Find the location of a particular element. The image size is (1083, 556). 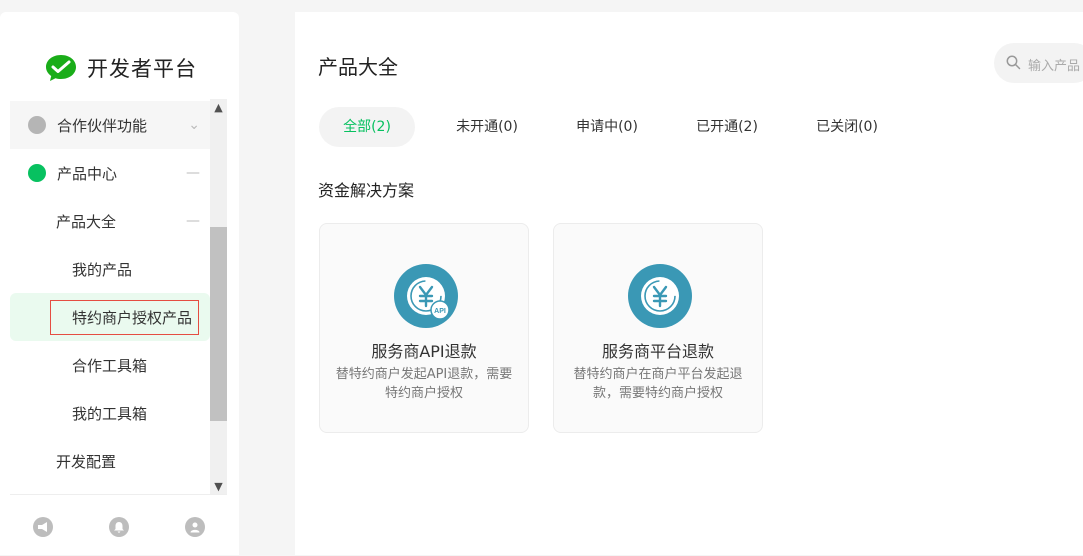

sidebar-item-label: 产品大全 is located at coordinates (86, 221).